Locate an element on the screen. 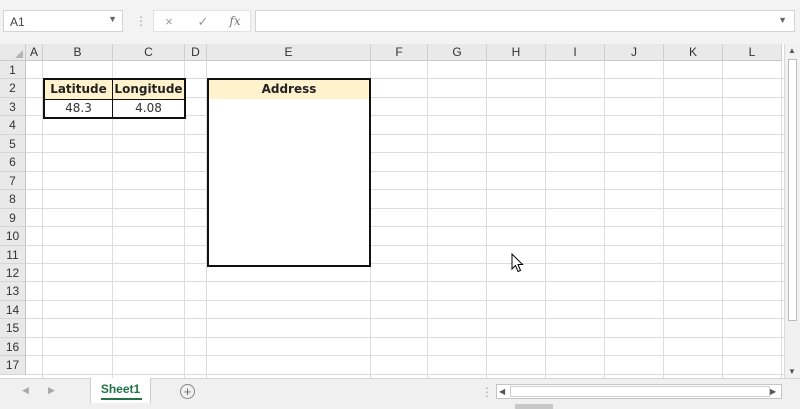  column-header-h: H is located at coordinates (516, 52).